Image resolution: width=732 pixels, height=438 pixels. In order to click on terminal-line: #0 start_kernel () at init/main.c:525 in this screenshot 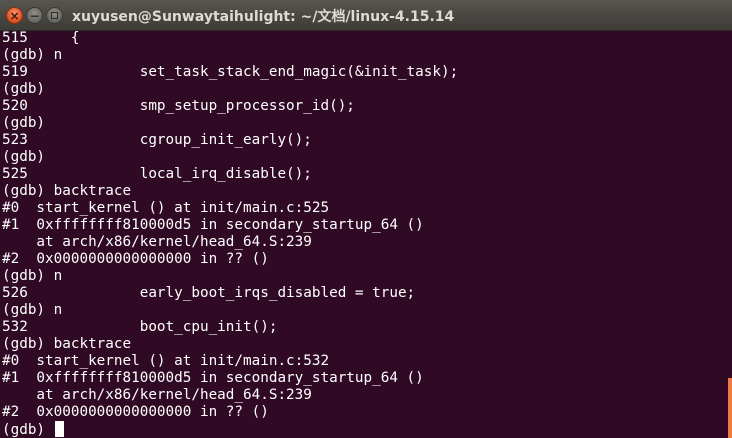, I will do `click(166, 208)`.